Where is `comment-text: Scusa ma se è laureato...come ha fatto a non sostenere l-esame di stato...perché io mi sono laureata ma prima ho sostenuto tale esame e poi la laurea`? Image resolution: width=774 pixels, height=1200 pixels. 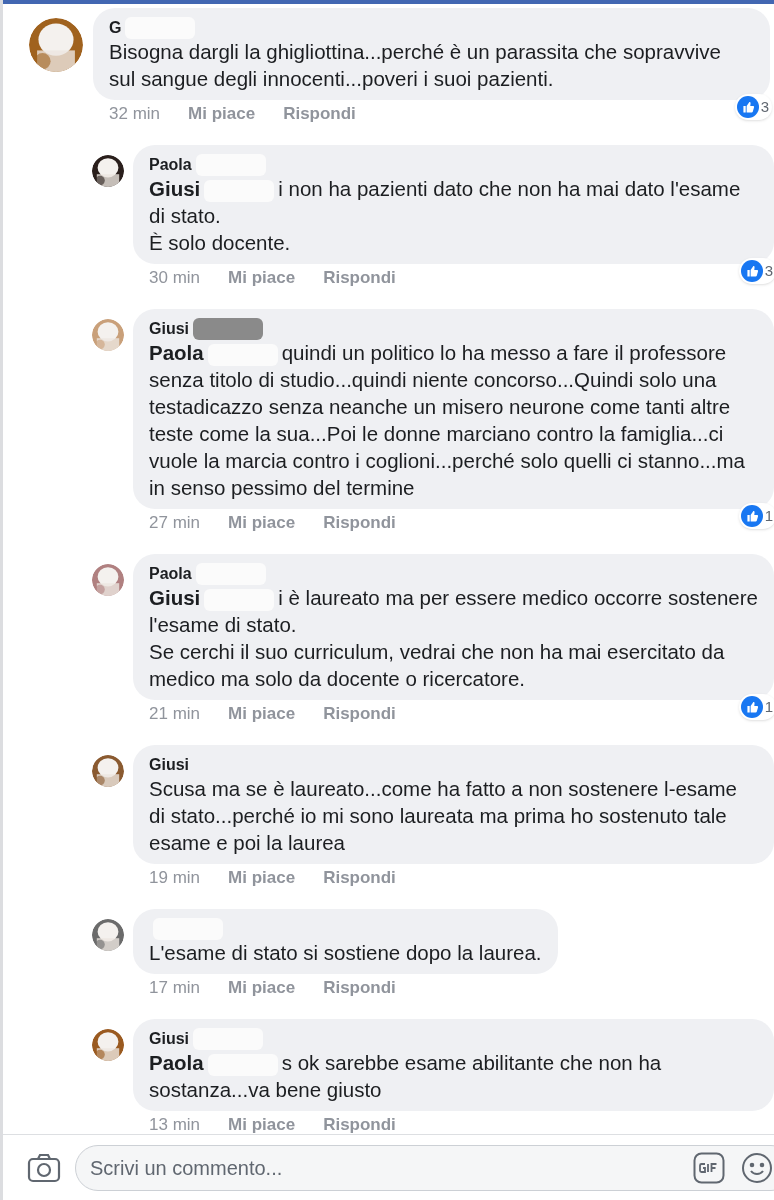 comment-text: Scusa ma se è laureato...come ha fatto a non sostenere l-esame di stato...perché io mi sono laureata ma prima ho sostenuto tale esame e poi la laurea is located at coordinates (443, 816).